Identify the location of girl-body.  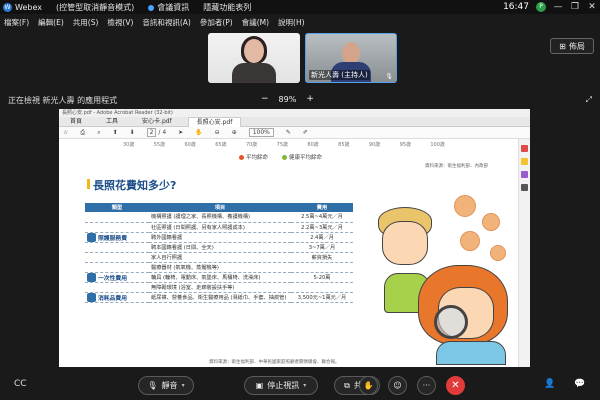
(471, 353).